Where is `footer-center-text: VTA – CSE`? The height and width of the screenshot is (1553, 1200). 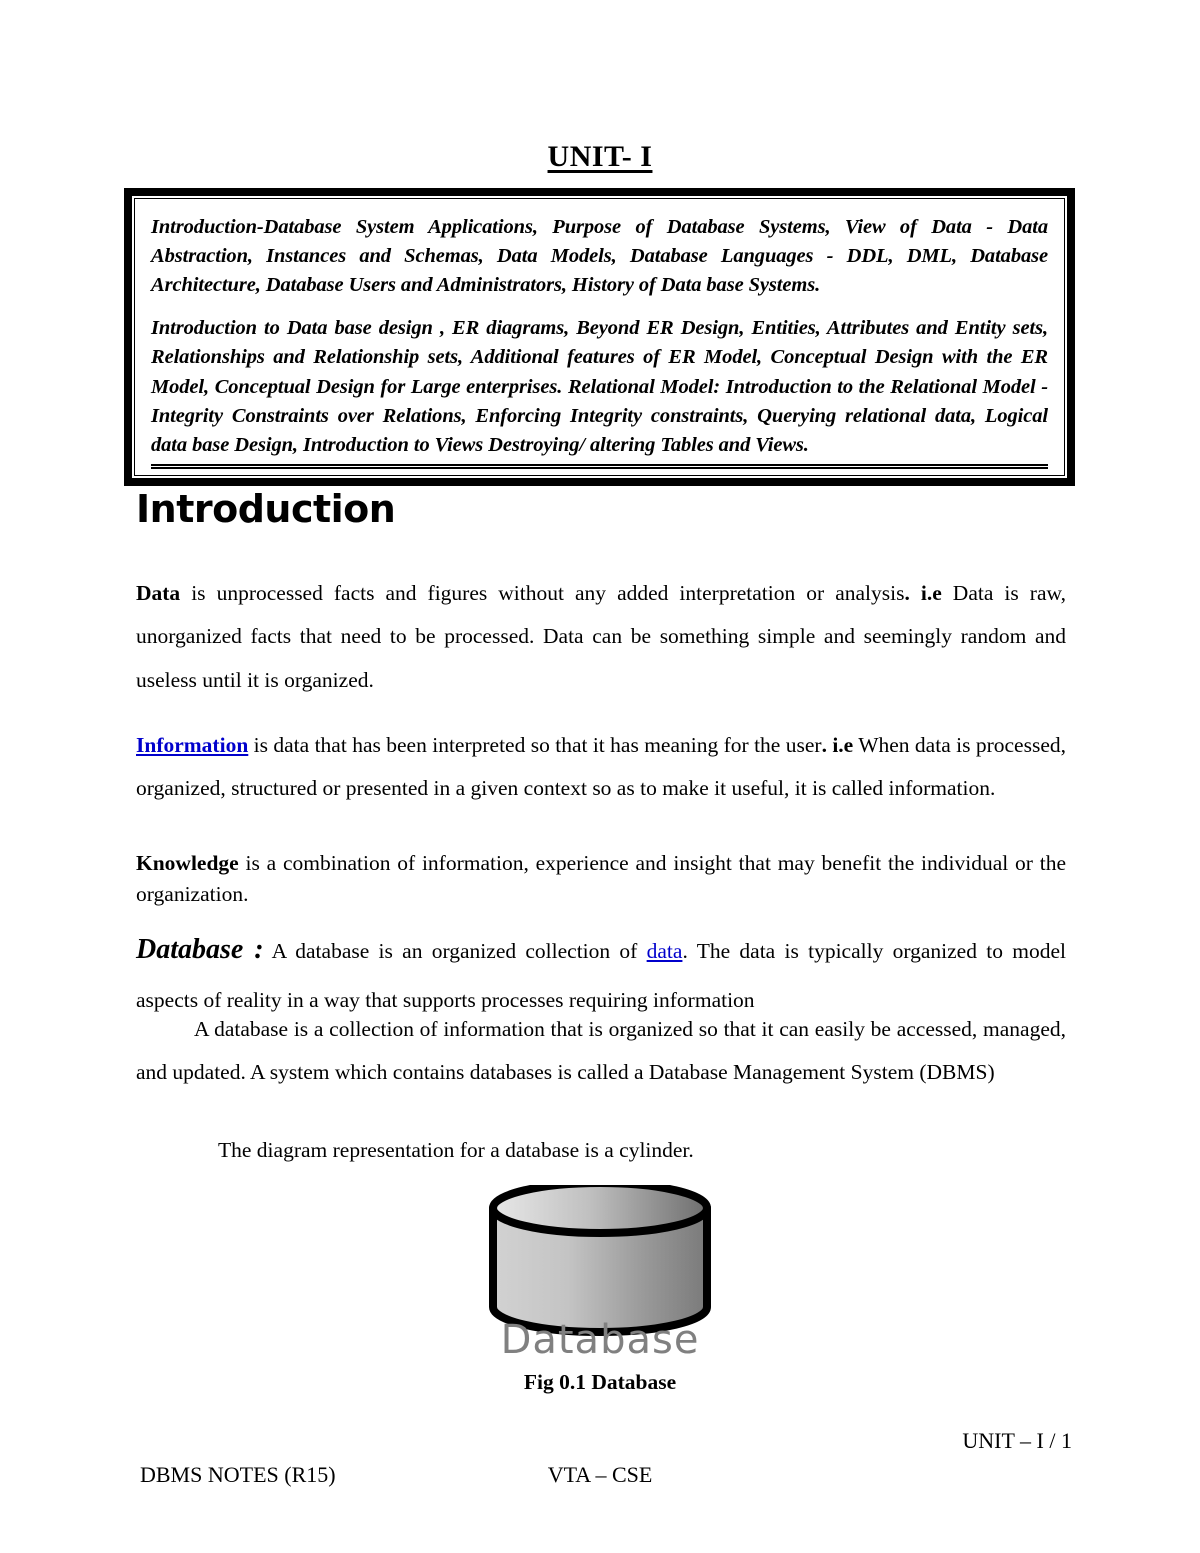 footer-center-text: VTA – CSE is located at coordinates (600, 1474).